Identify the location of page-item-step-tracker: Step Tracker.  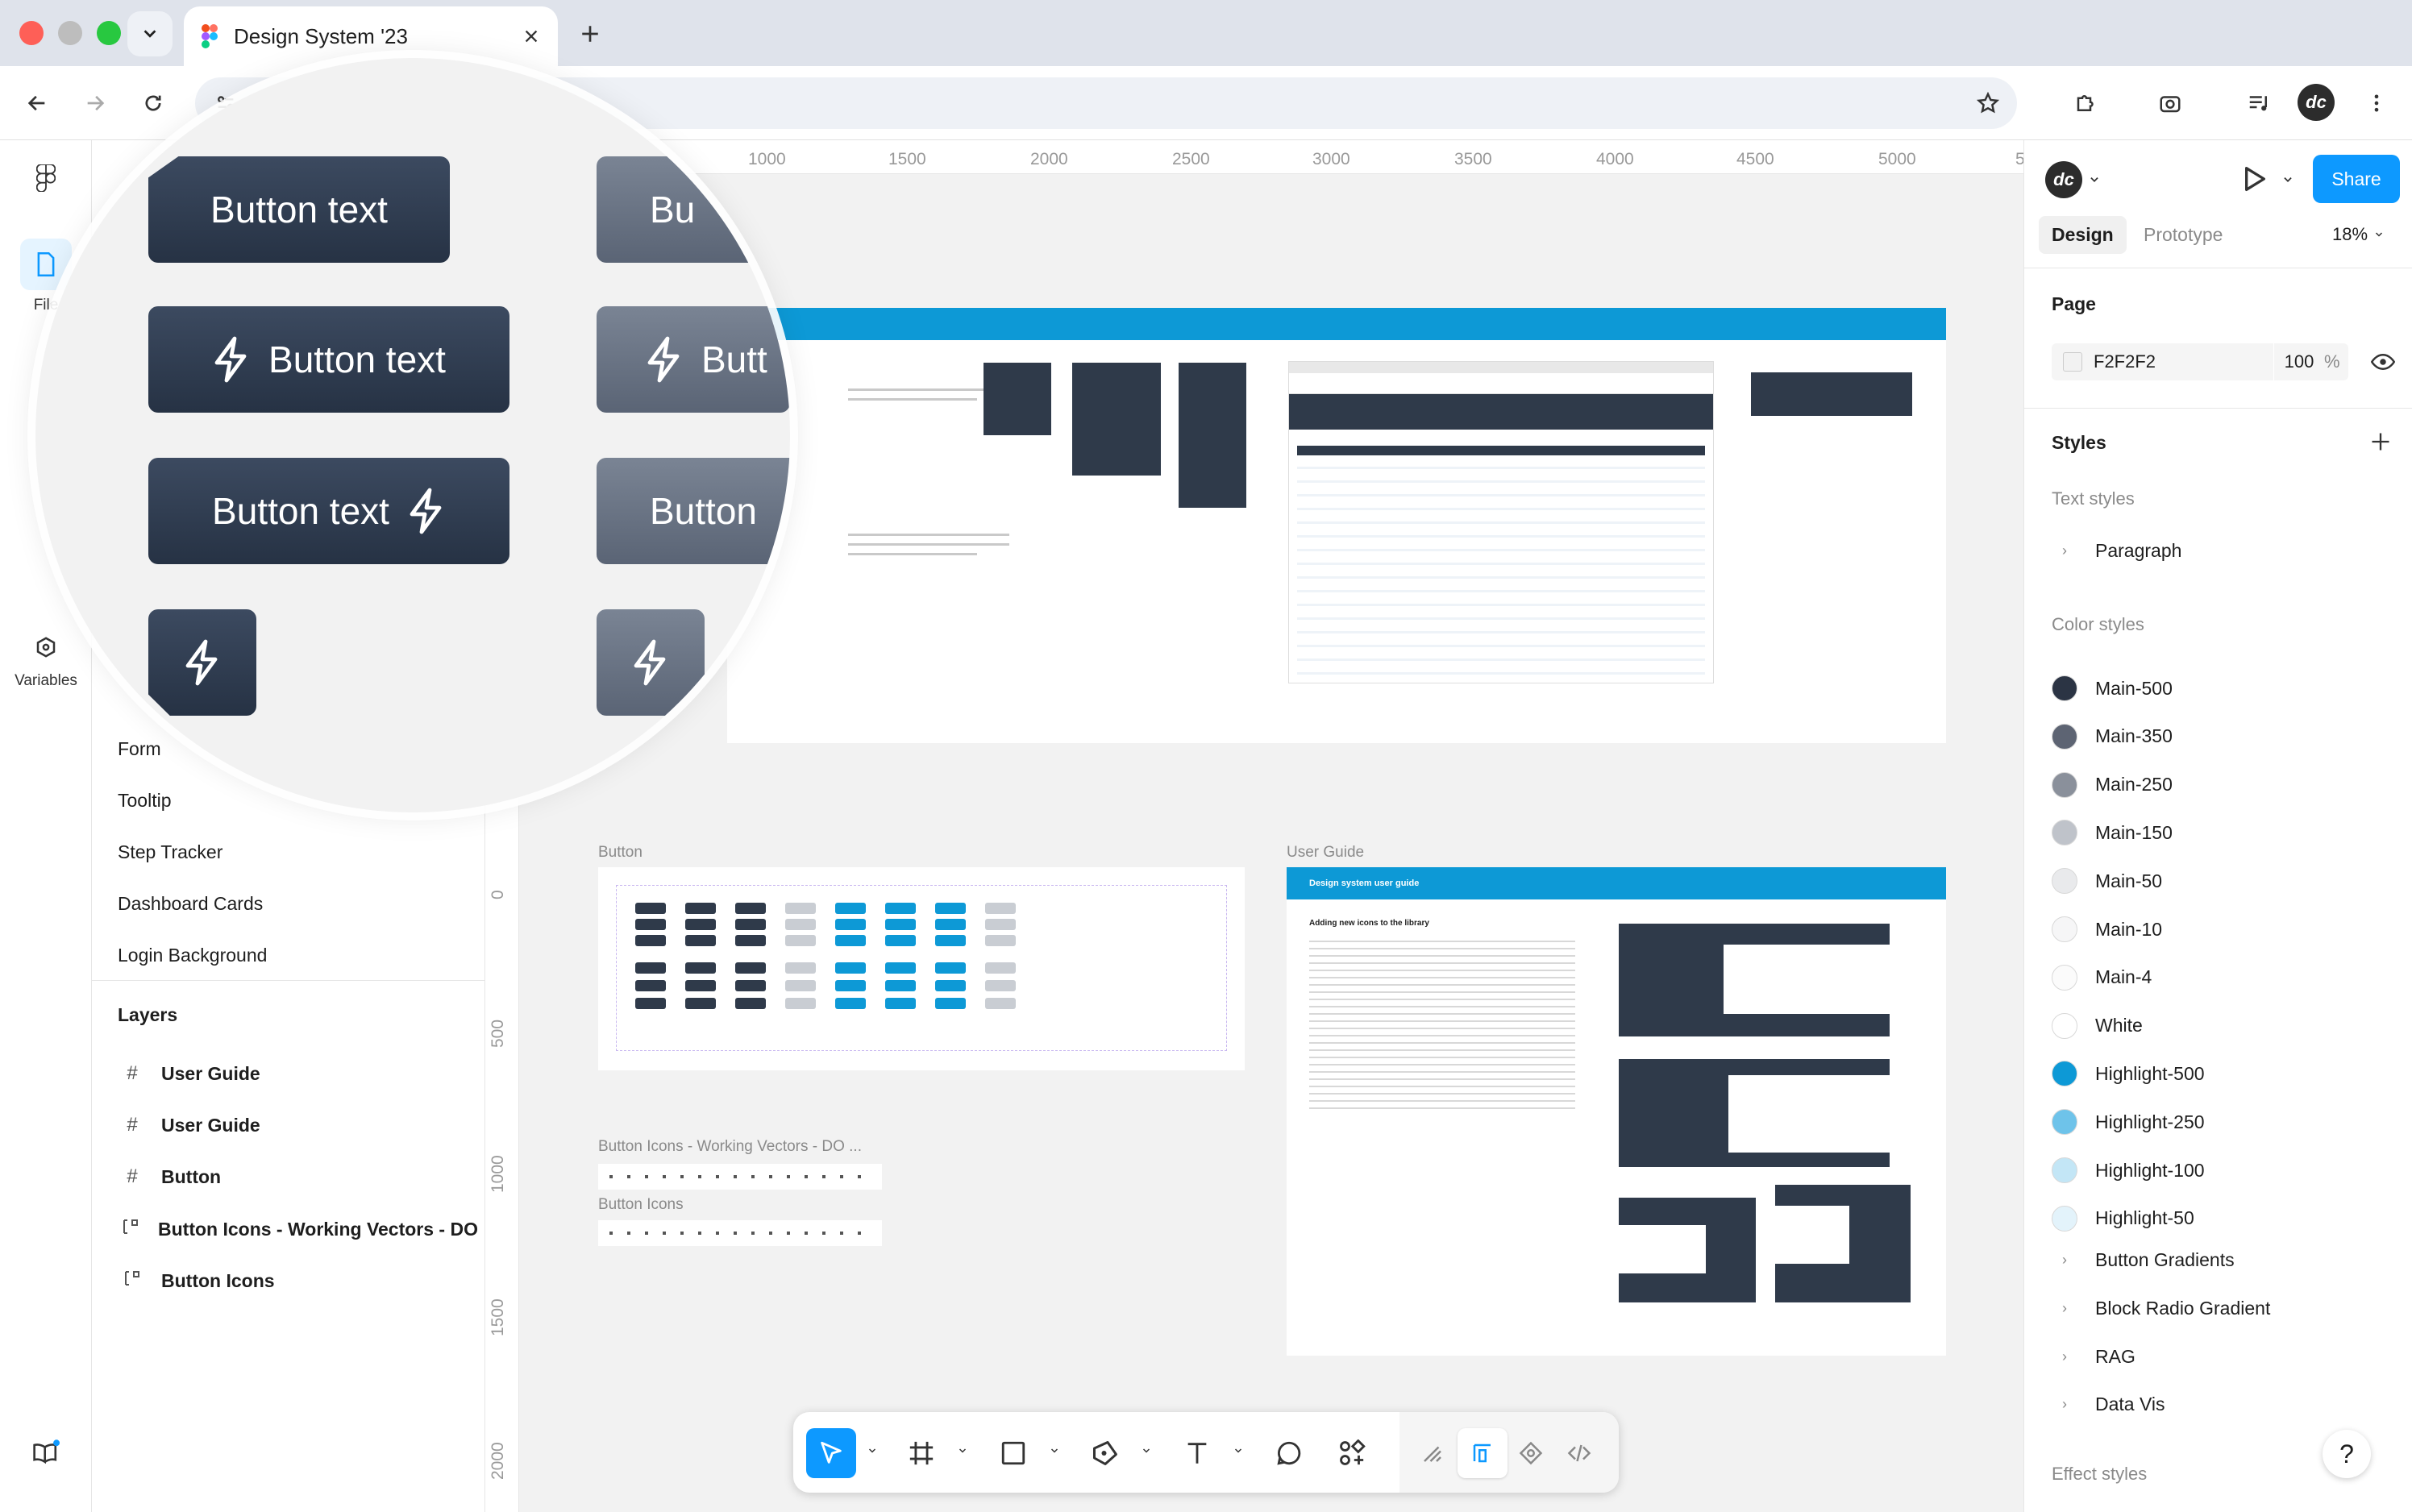
(170, 852).